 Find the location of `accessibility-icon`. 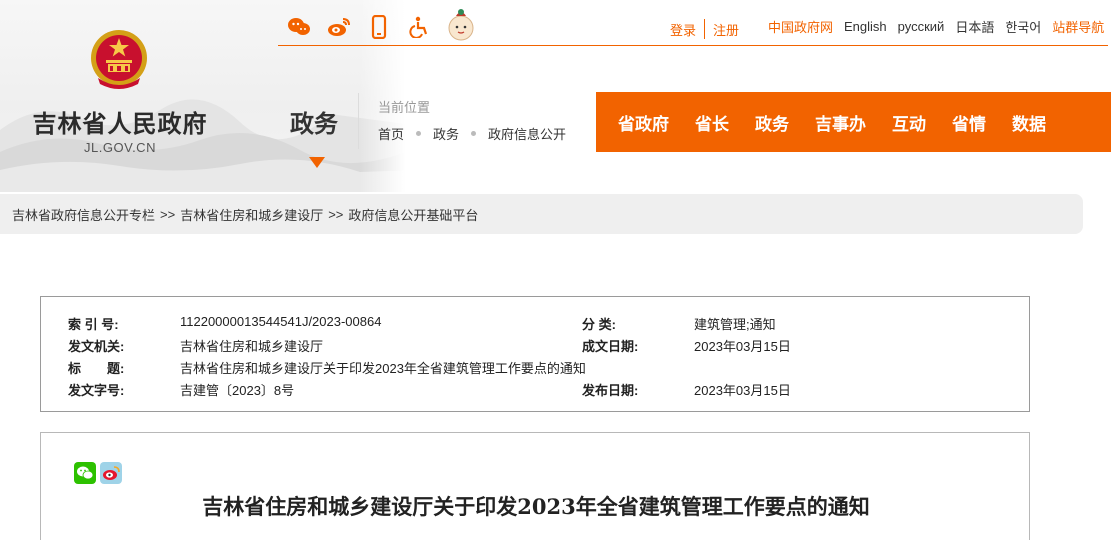

accessibility-icon is located at coordinates (419, 27).